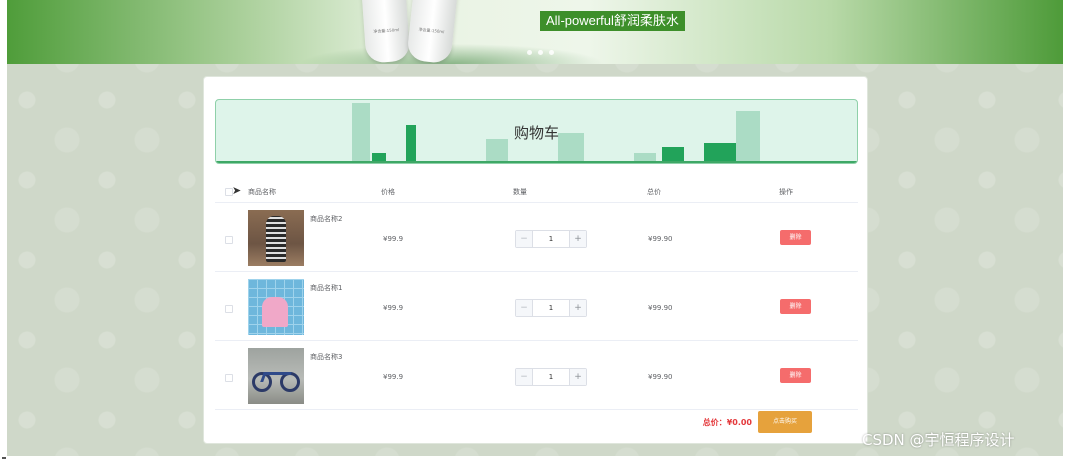  What do you see at coordinates (536, 191) in the screenshot?
I see `table-header: 商品名称 价格 数量 总价 操作` at bounding box center [536, 191].